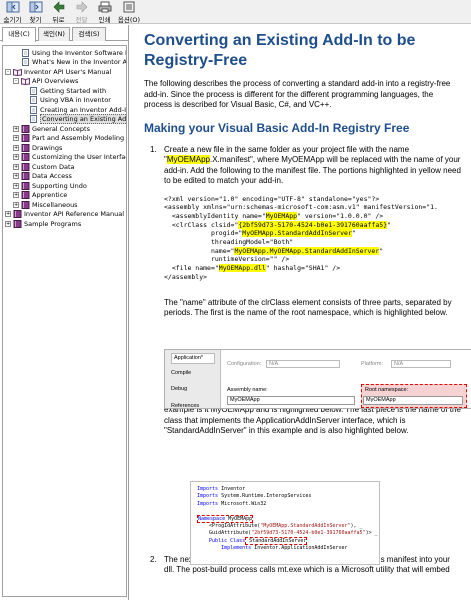 This screenshot has width=471, height=600. I want to click on tree-item-label: Drawings, so click(47, 147).